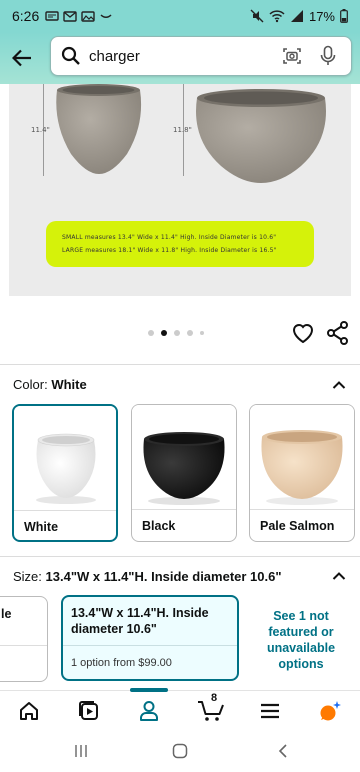  Describe the element at coordinates (180, 709) in the screenshot. I see `bottom-navigation: 8` at that location.